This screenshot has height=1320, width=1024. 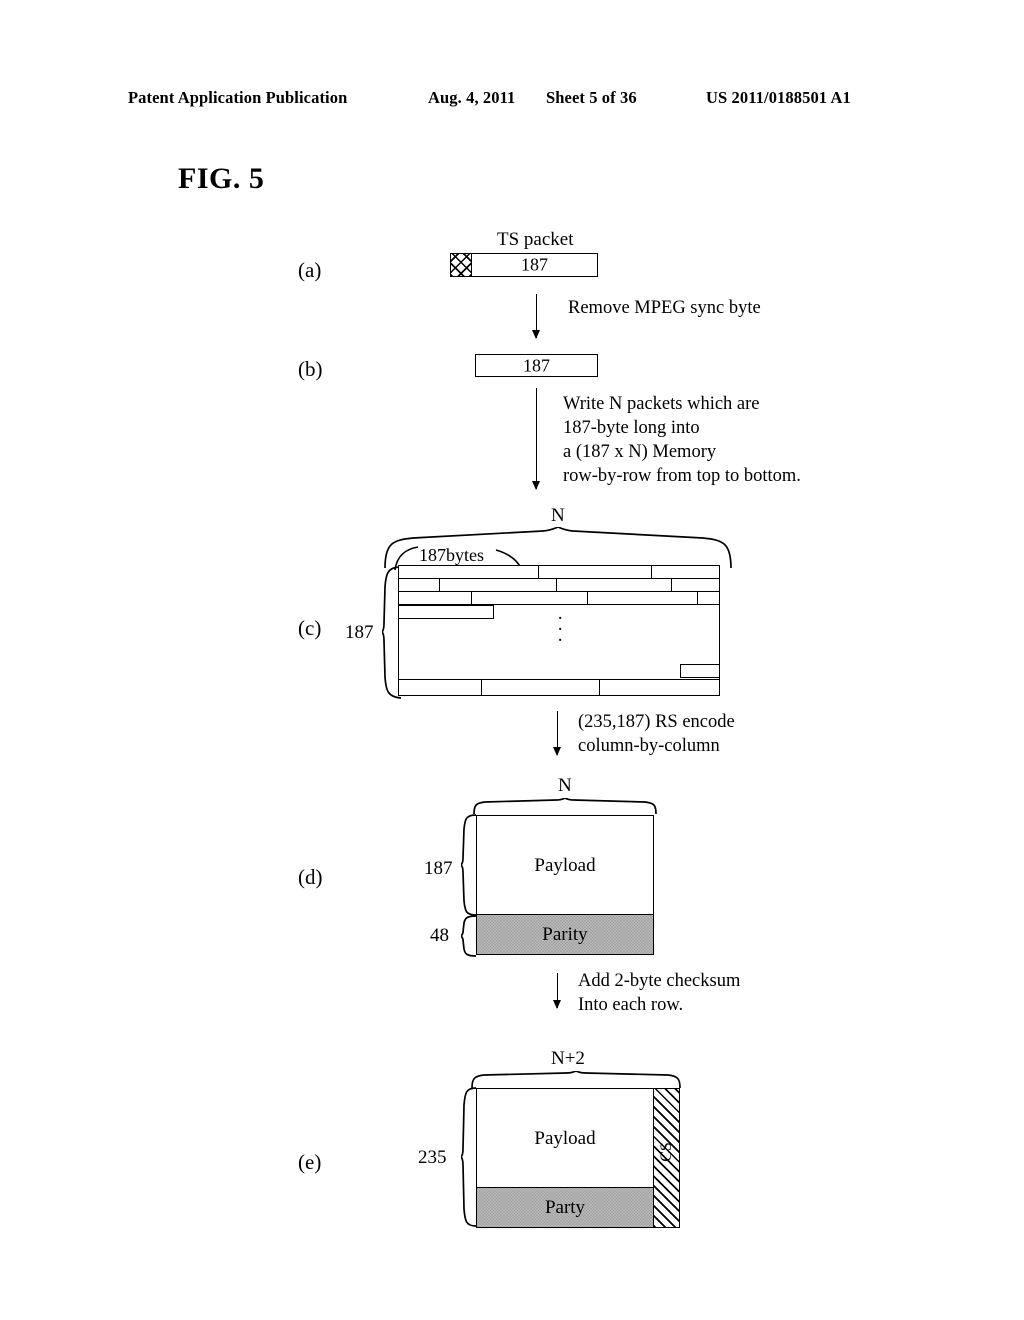 I want to click on annotation-remove-sync-byte: Remove MPEG sync byte, so click(x=664, y=308).